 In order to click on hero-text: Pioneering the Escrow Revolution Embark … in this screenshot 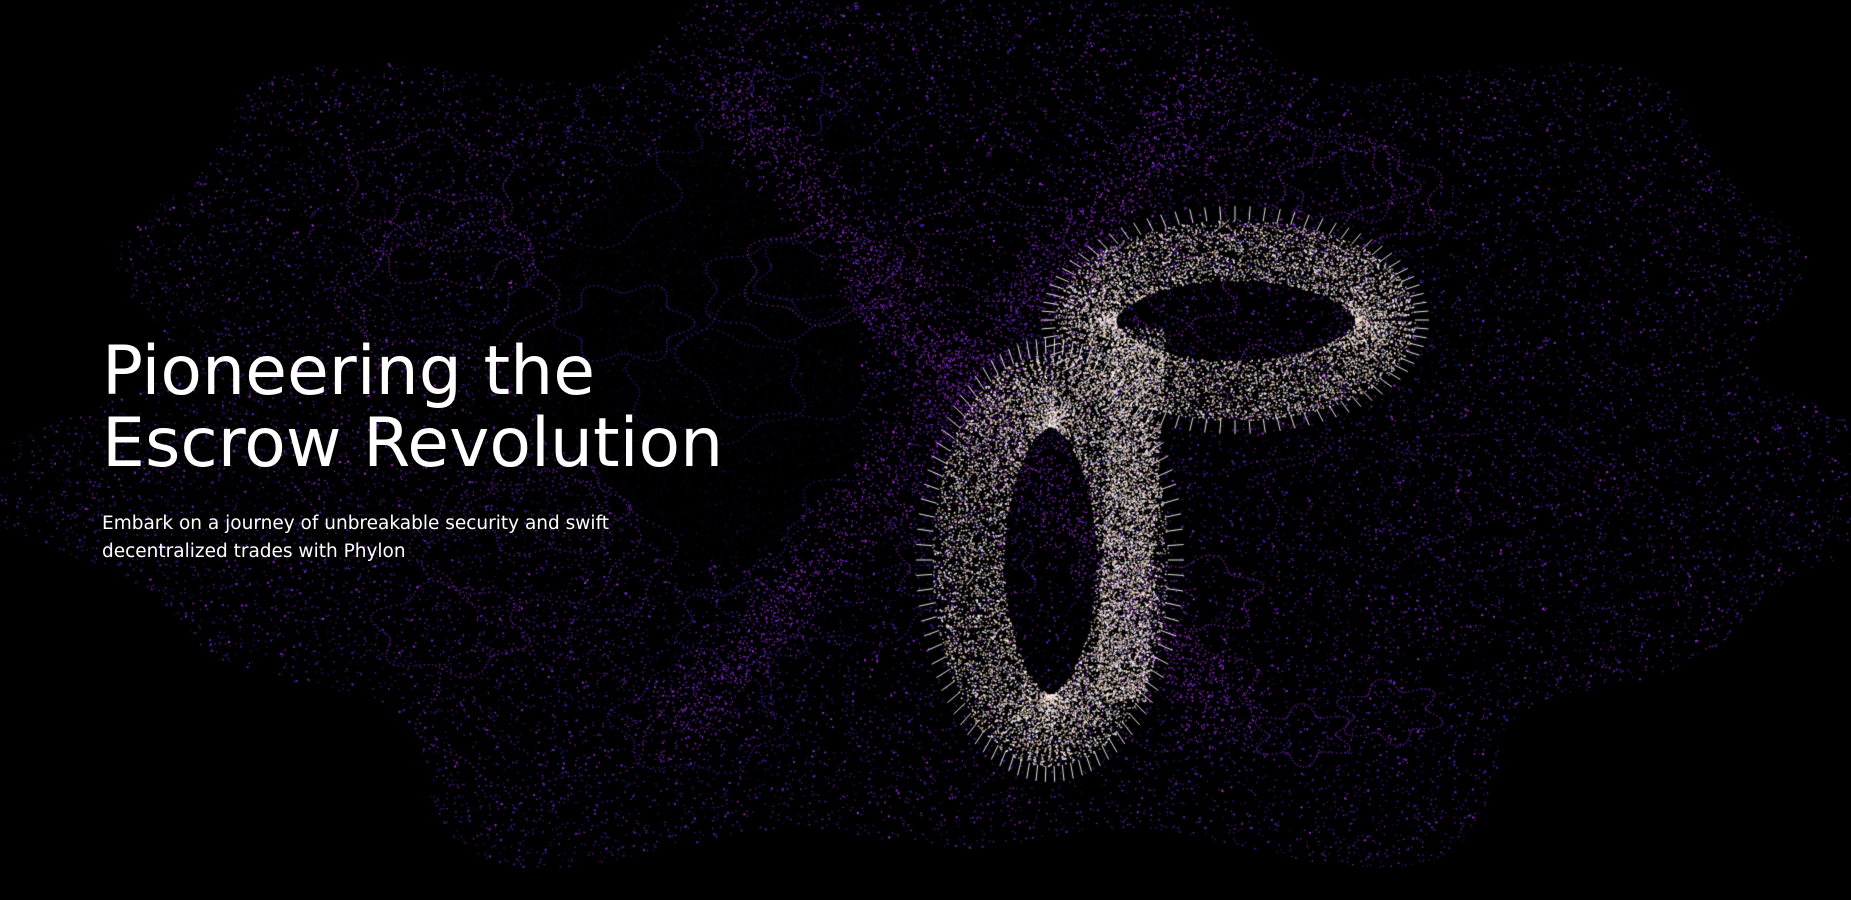, I will do `click(452, 451)`.